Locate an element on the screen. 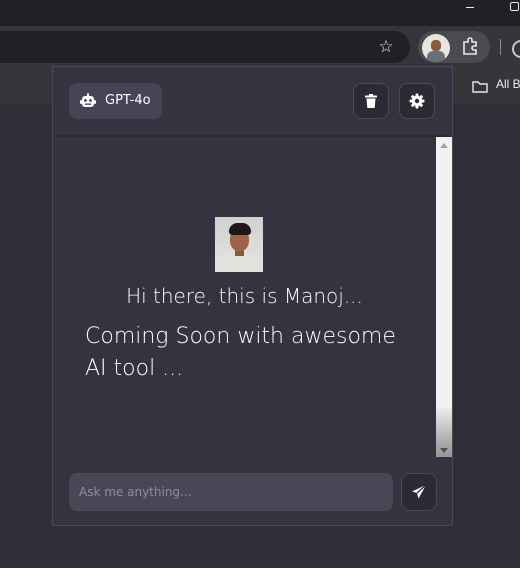  chat-input-container is located at coordinates (231, 492).